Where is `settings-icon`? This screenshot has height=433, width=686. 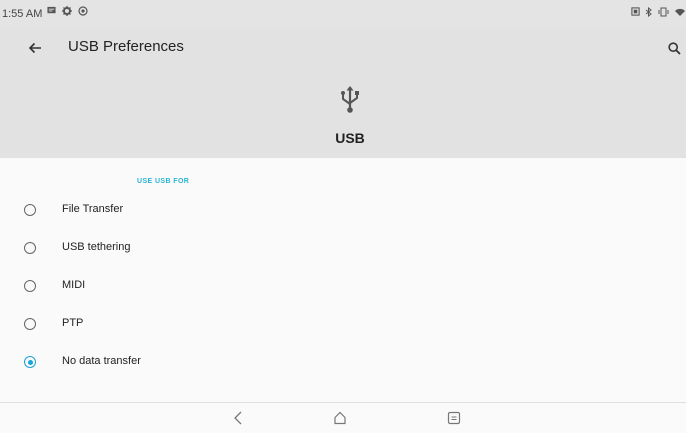 settings-icon is located at coordinates (67, 11).